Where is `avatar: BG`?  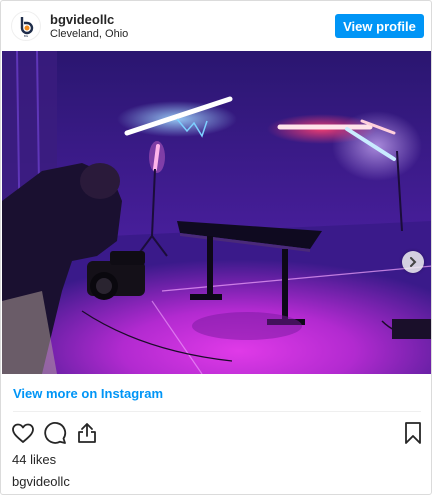
avatar: BG is located at coordinates (26, 26).